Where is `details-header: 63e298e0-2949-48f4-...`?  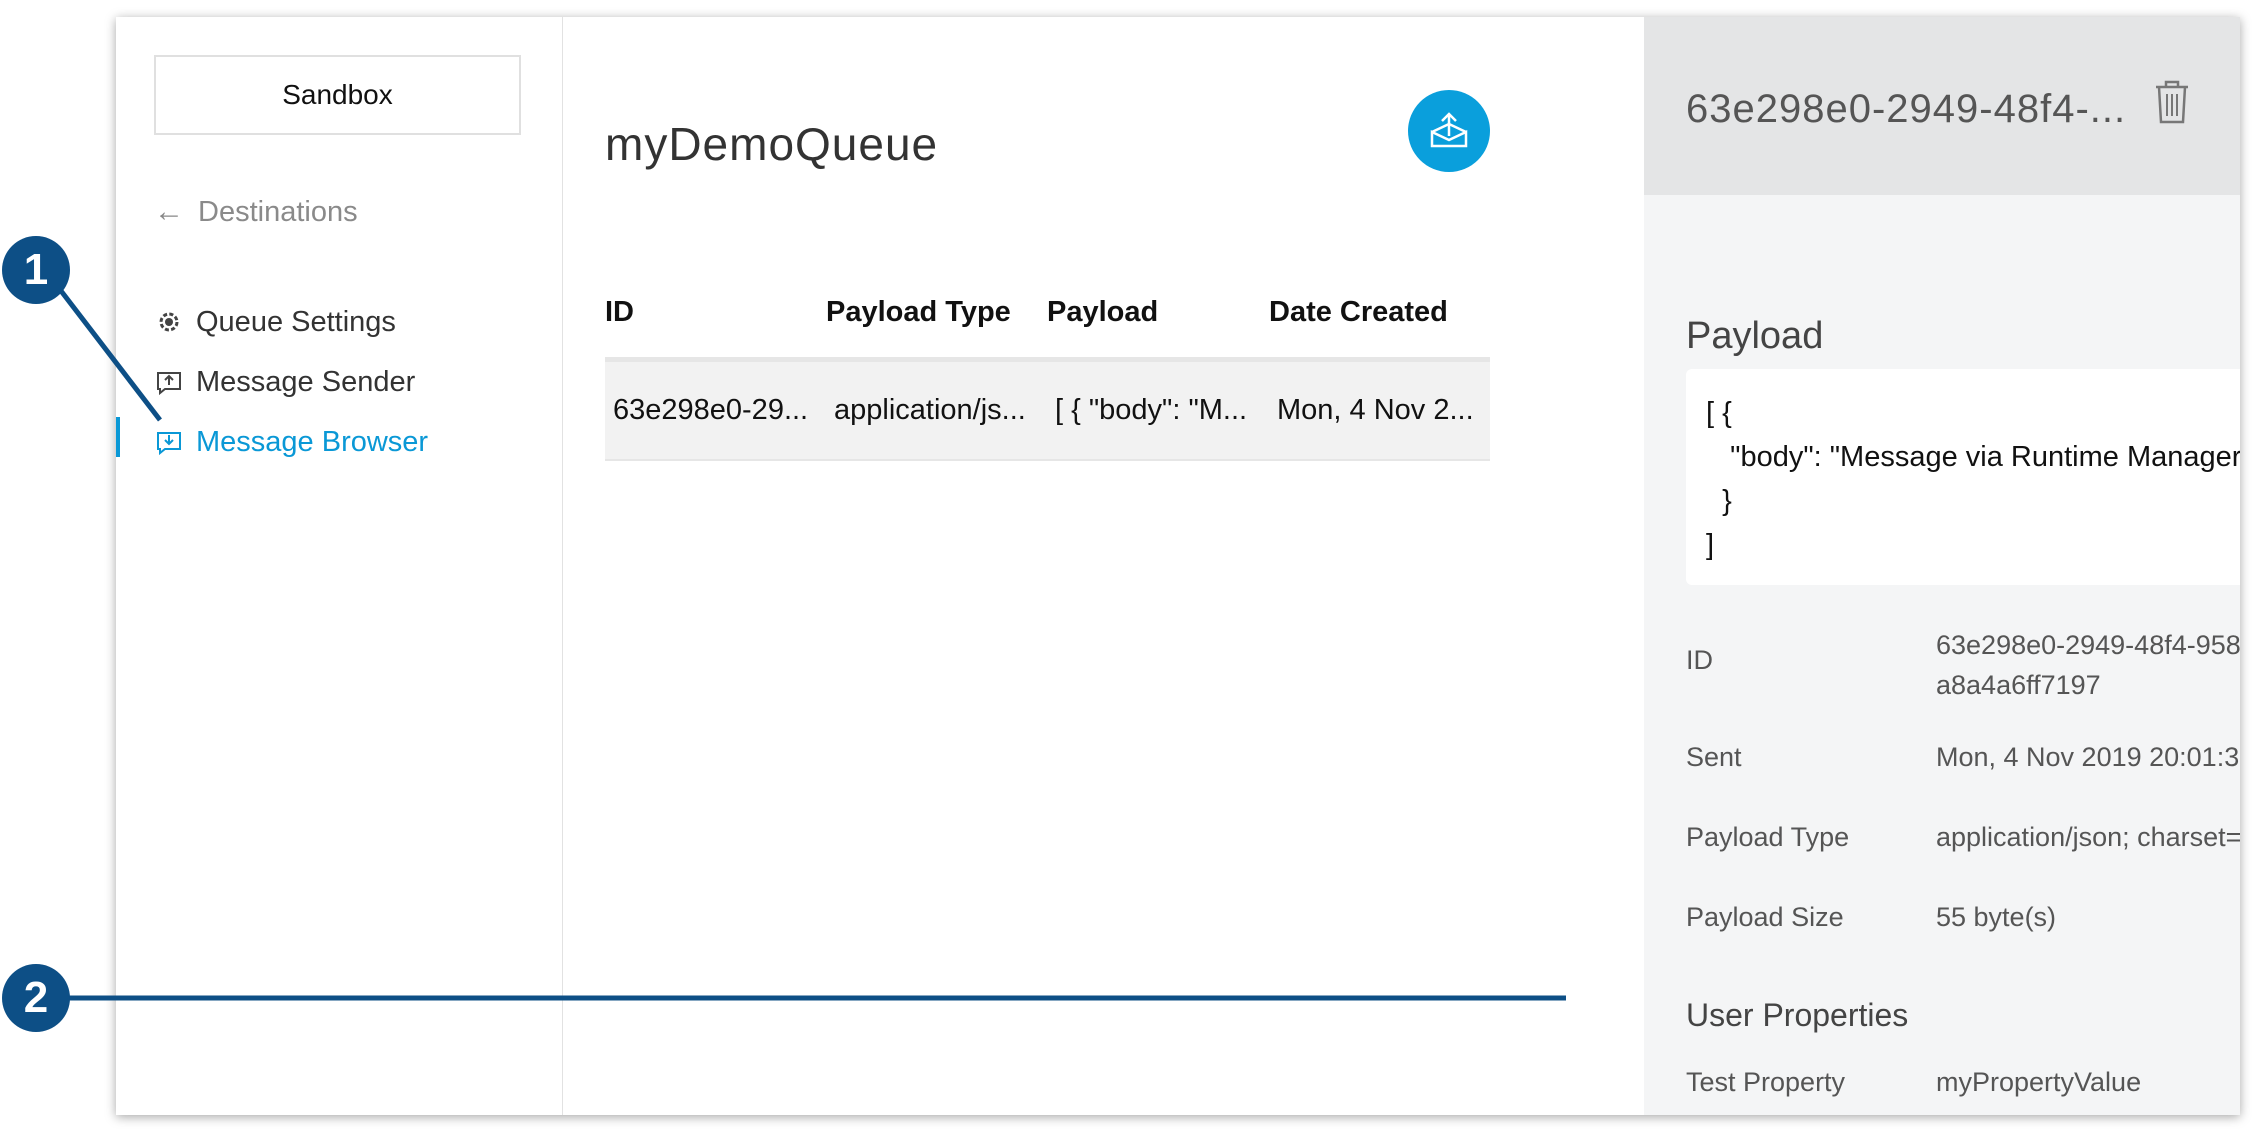 details-header: 63e298e0-2949-48f4-... is located at coordinates (1942, 106).